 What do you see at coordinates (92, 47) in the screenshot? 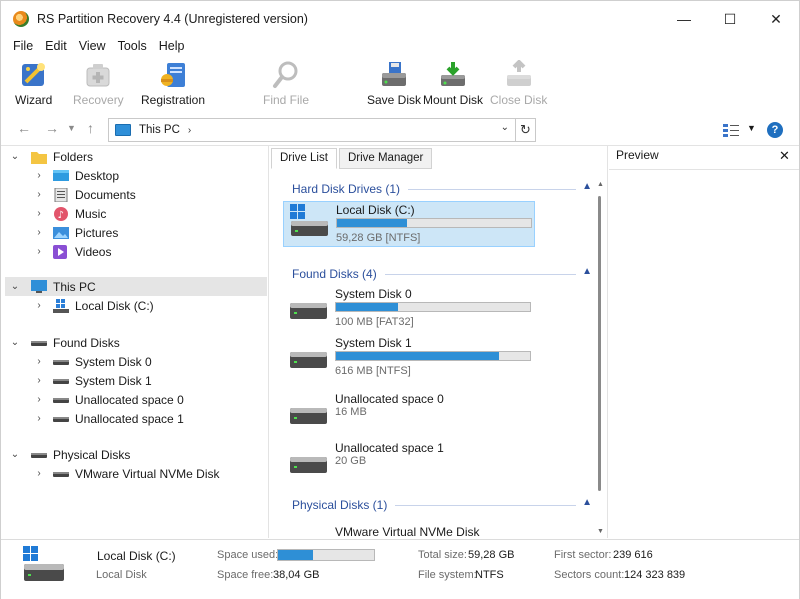
I see `menu-view: View` at bounding box center [92, 47].